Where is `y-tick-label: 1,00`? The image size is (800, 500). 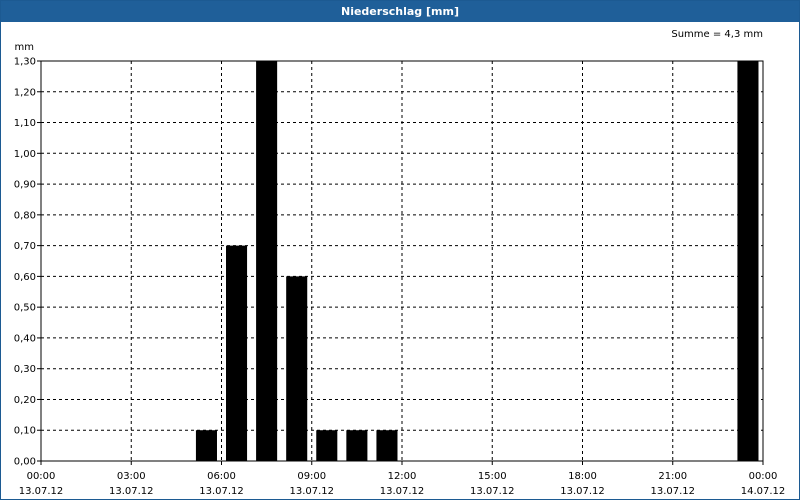
y-tick-label: 1,00 is located at coordinates (25, 154).